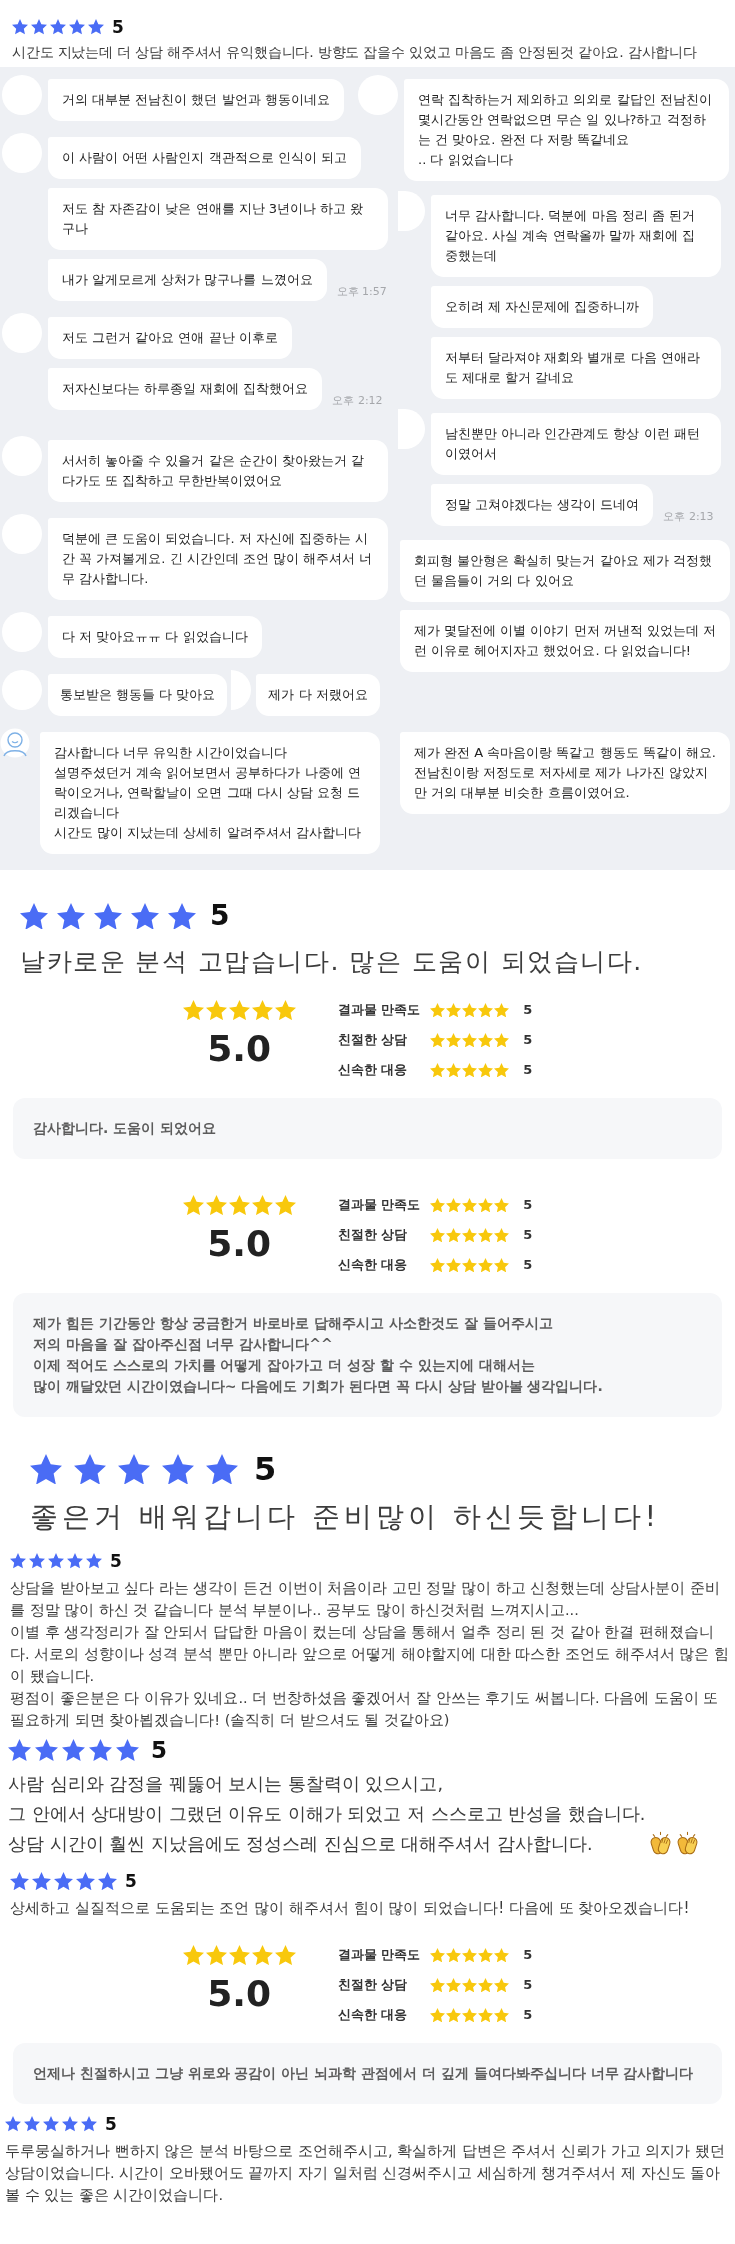  I want to click on criterion-label: 결과물 만족도, so click(379, 1010).